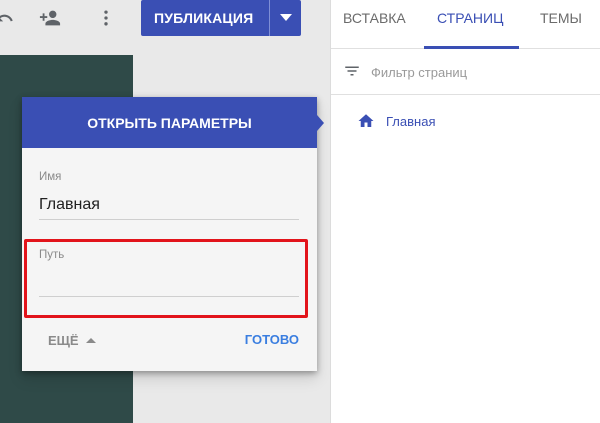 Image resolution: width=600 pixels, height=423 pixels. What do you see at coordinates (169, 219) in the screenshot?
I see `name-field-underline` at bounding box center [169, 219].